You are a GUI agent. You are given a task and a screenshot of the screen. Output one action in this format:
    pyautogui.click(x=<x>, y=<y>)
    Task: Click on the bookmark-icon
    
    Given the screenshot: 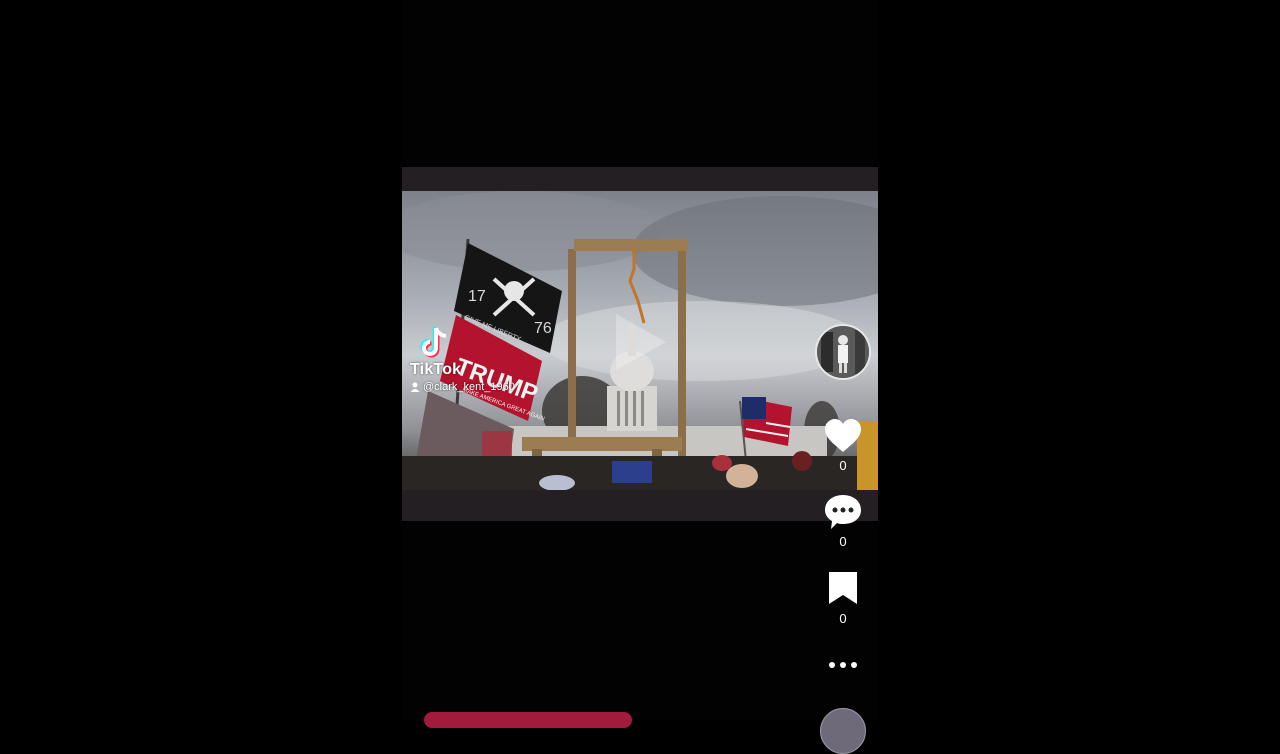 What is the action you would take?
    pyautogui.click(x=843, y=588)
    